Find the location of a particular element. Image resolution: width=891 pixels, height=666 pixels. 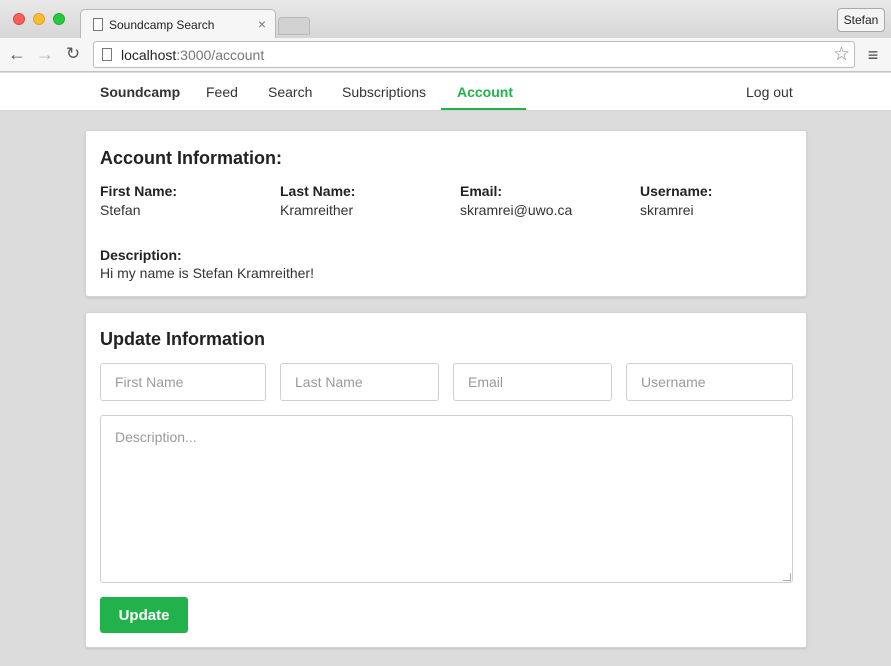

logout-link: Log out is located at coordinates (769, 92).